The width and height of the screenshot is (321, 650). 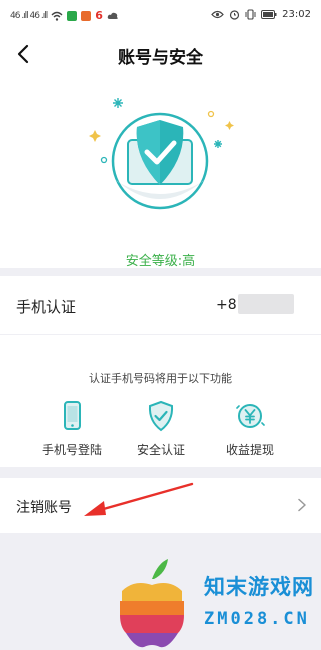 I want to click on status-left: 46 .ıll 46 .ıll 6, so click(x=64, y=15).